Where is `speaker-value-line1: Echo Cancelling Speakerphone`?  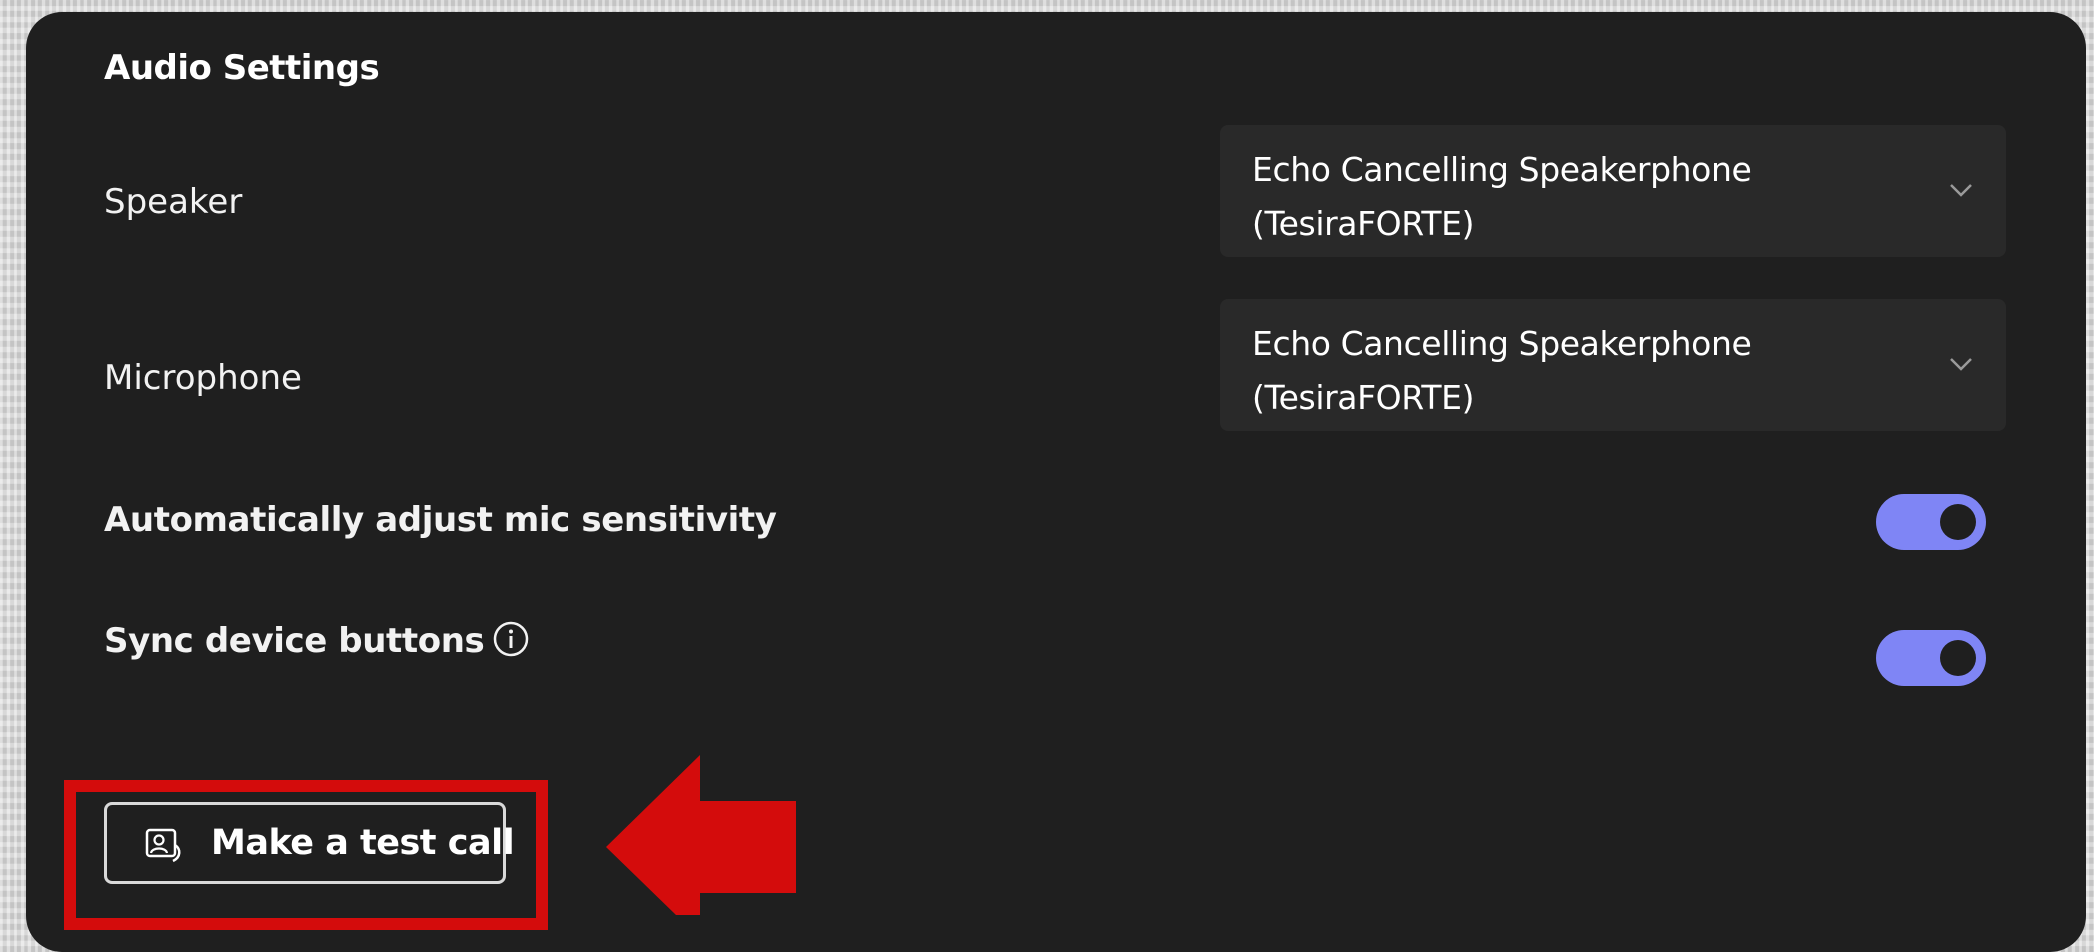 speaker-value-line1: Echo Cancelling Speakerphone is located at coordinates (1502, 169).